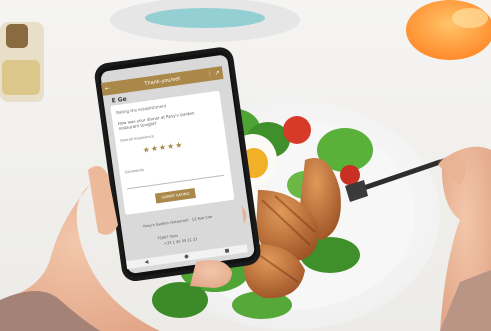 Image resolution: width=491 pixels, height=331 pixels. What do you see at coordinates (107, 89) in the screenshot?
I see `back-arrow-icon: ←` at bounding box center [107, 89].